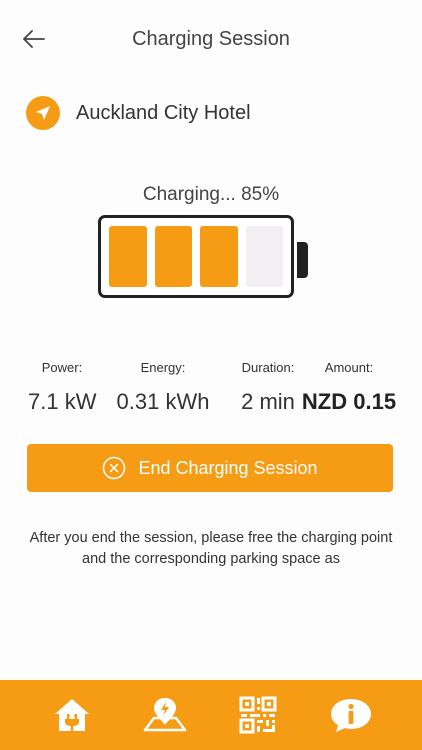 This screenshot has height=750, width=422. I want to click on nav-map, so click(165, 715).